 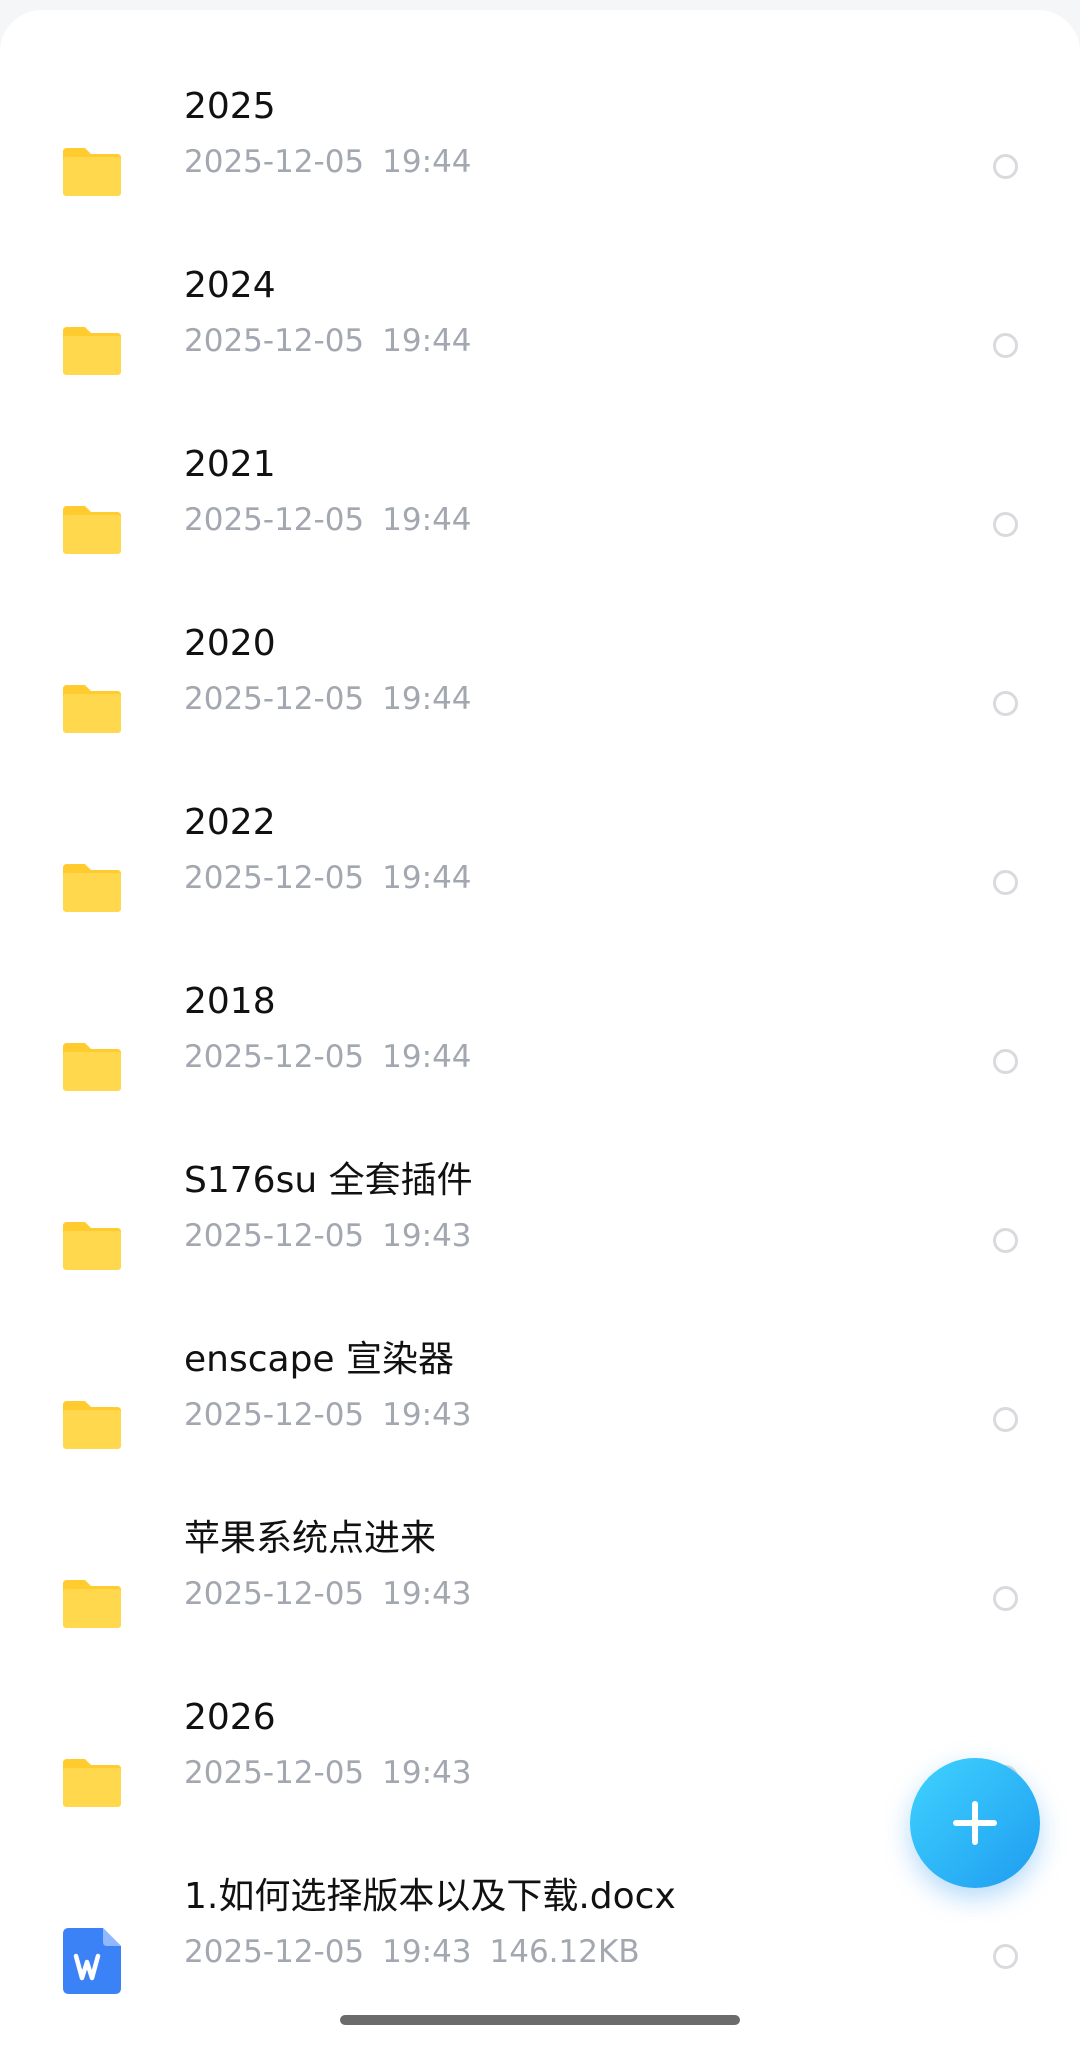 I want to click on file-name: 2021, so click(x=230, y=464).